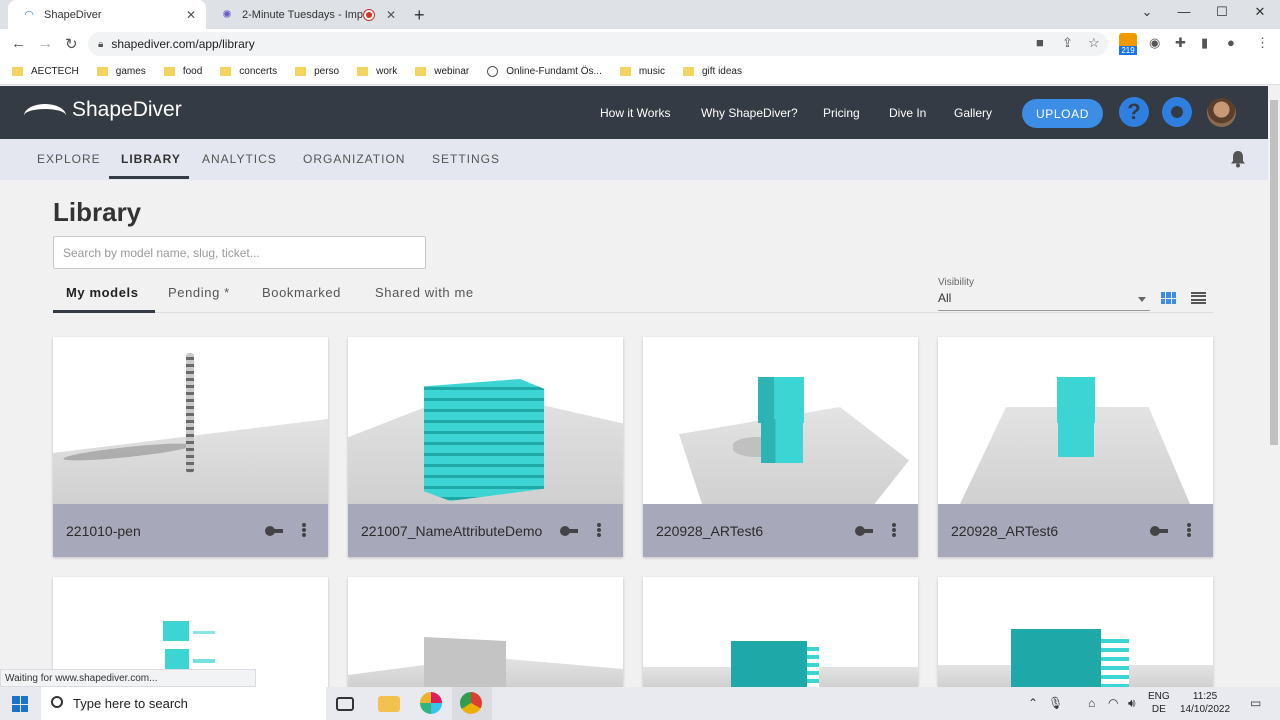 The image size is (1280, 720). Describe the element at coordinates (151, 159) in the screenshot. I see `subnav-library: LIBRARY` at that location.